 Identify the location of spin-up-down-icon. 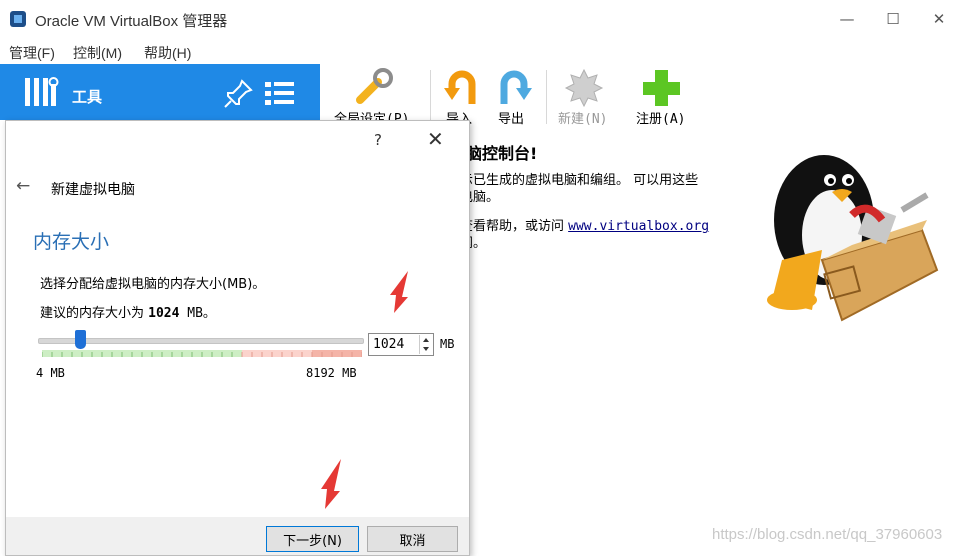
(426, 344).